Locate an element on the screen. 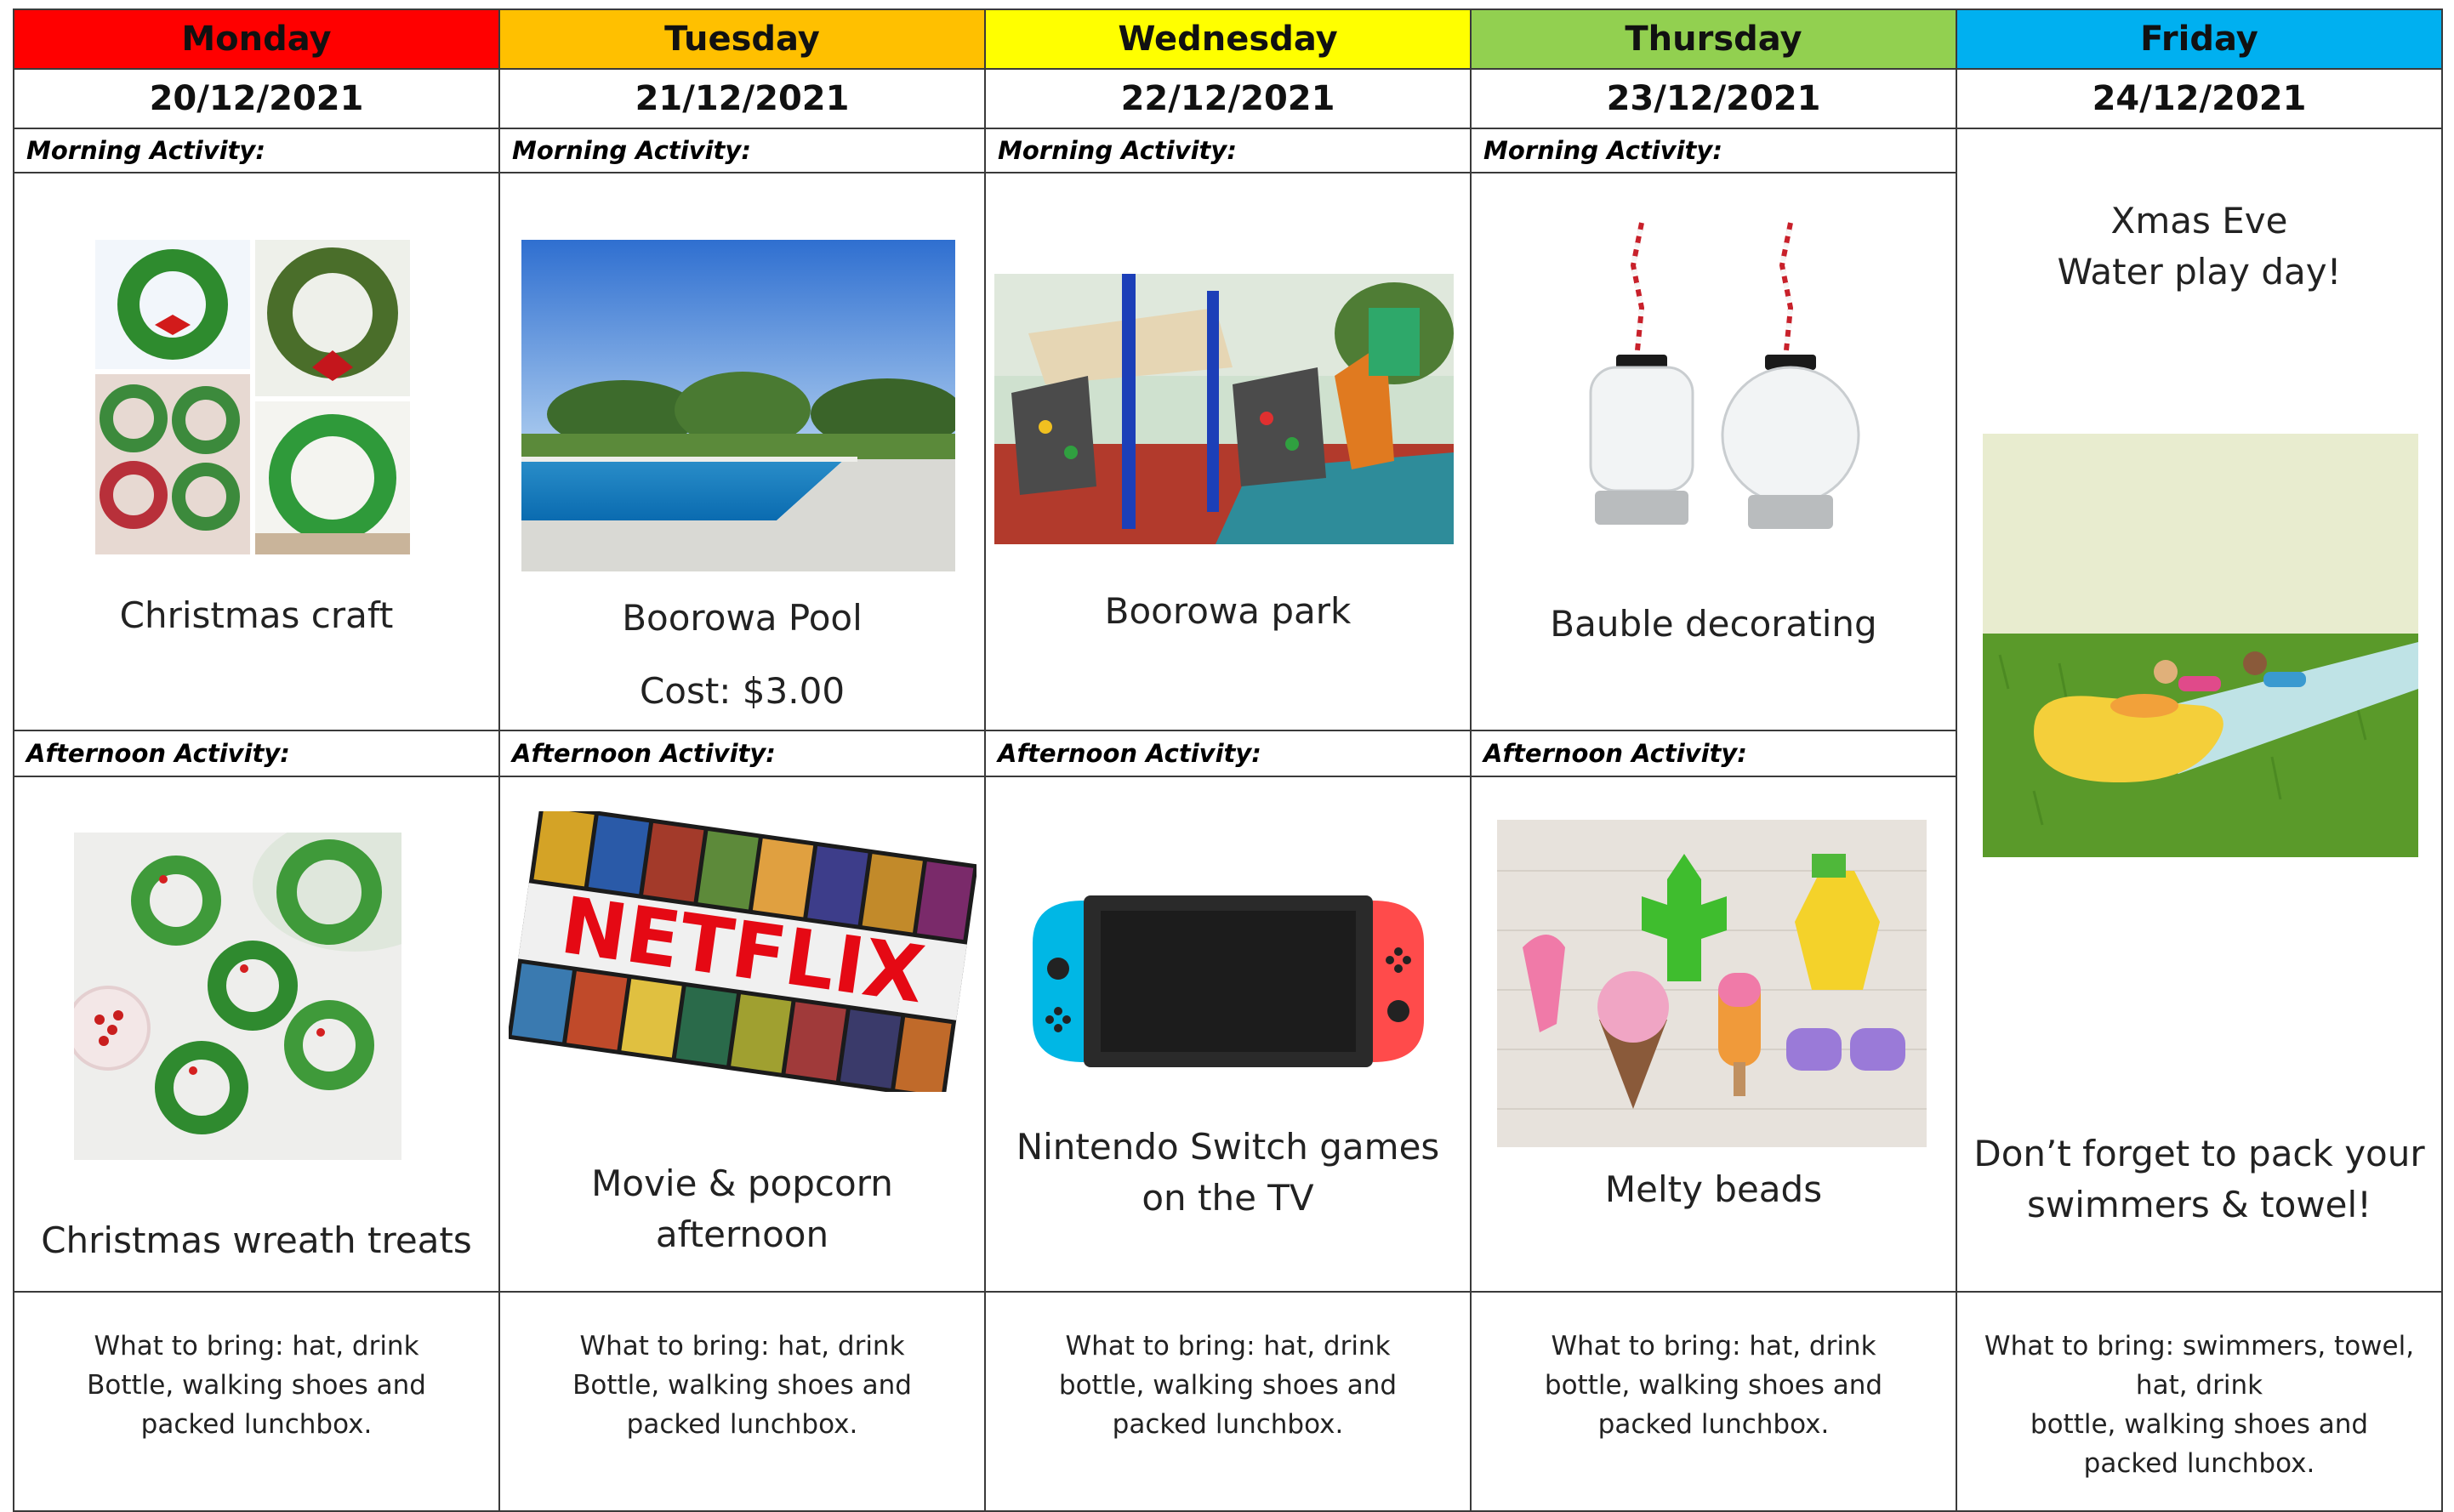 This screenshot has height=1512, width=2454. bring-line: hat, drink is located at coordinates (2199, 1385).